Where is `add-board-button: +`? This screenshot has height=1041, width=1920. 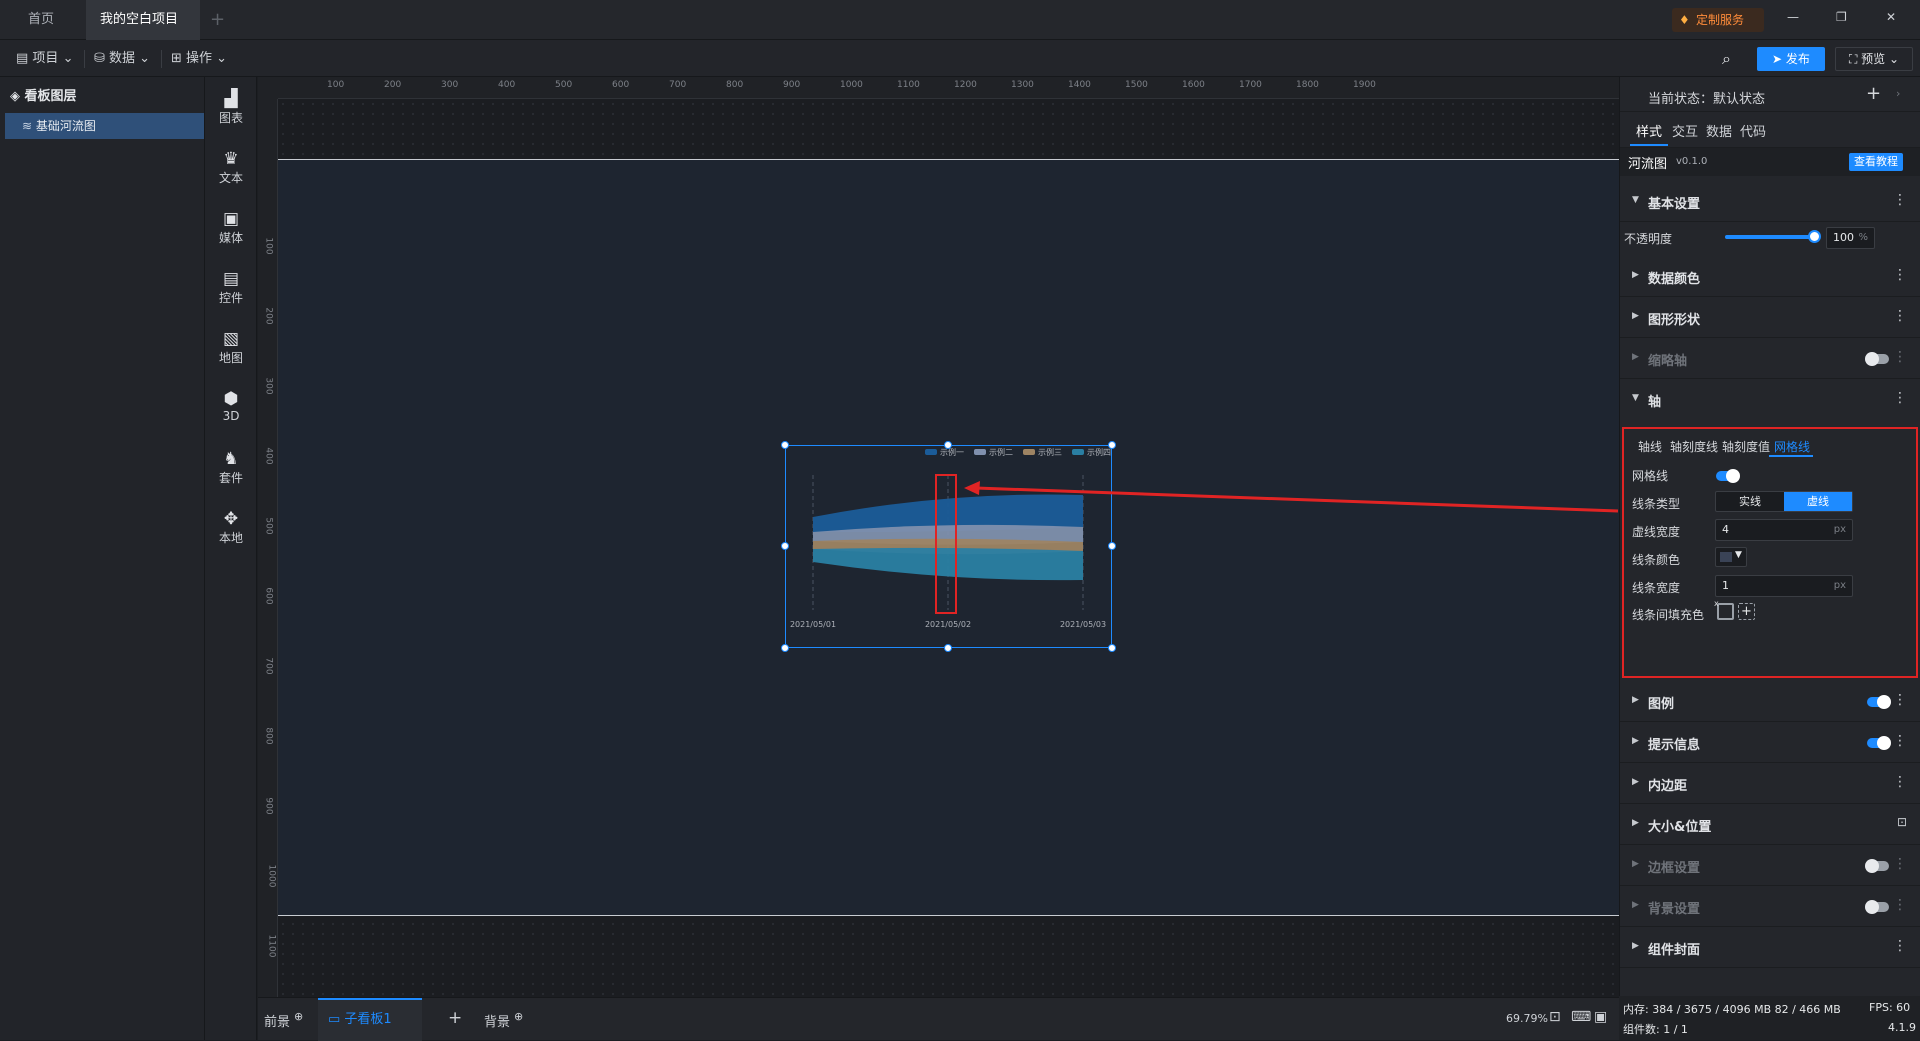
add-board-button: + is located at coordinates (455, 1018).